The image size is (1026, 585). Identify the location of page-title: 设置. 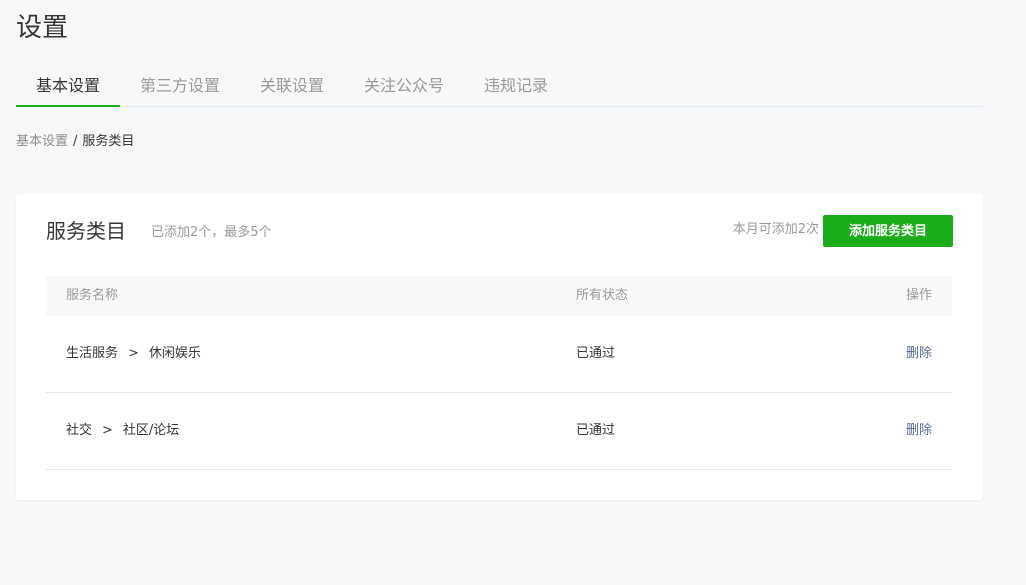
(42, 28).